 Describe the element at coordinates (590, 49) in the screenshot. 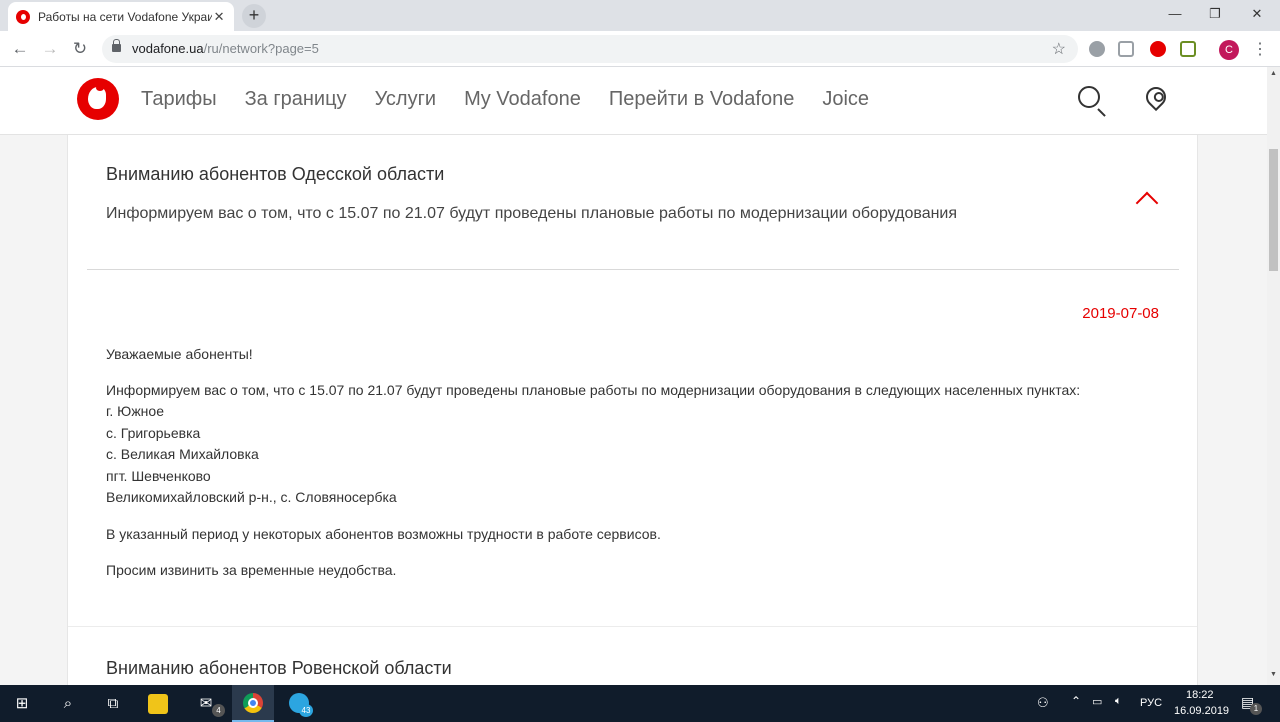

I see `address-bar: vodafone.ua/ru/network?page=5 ☆` at that location.